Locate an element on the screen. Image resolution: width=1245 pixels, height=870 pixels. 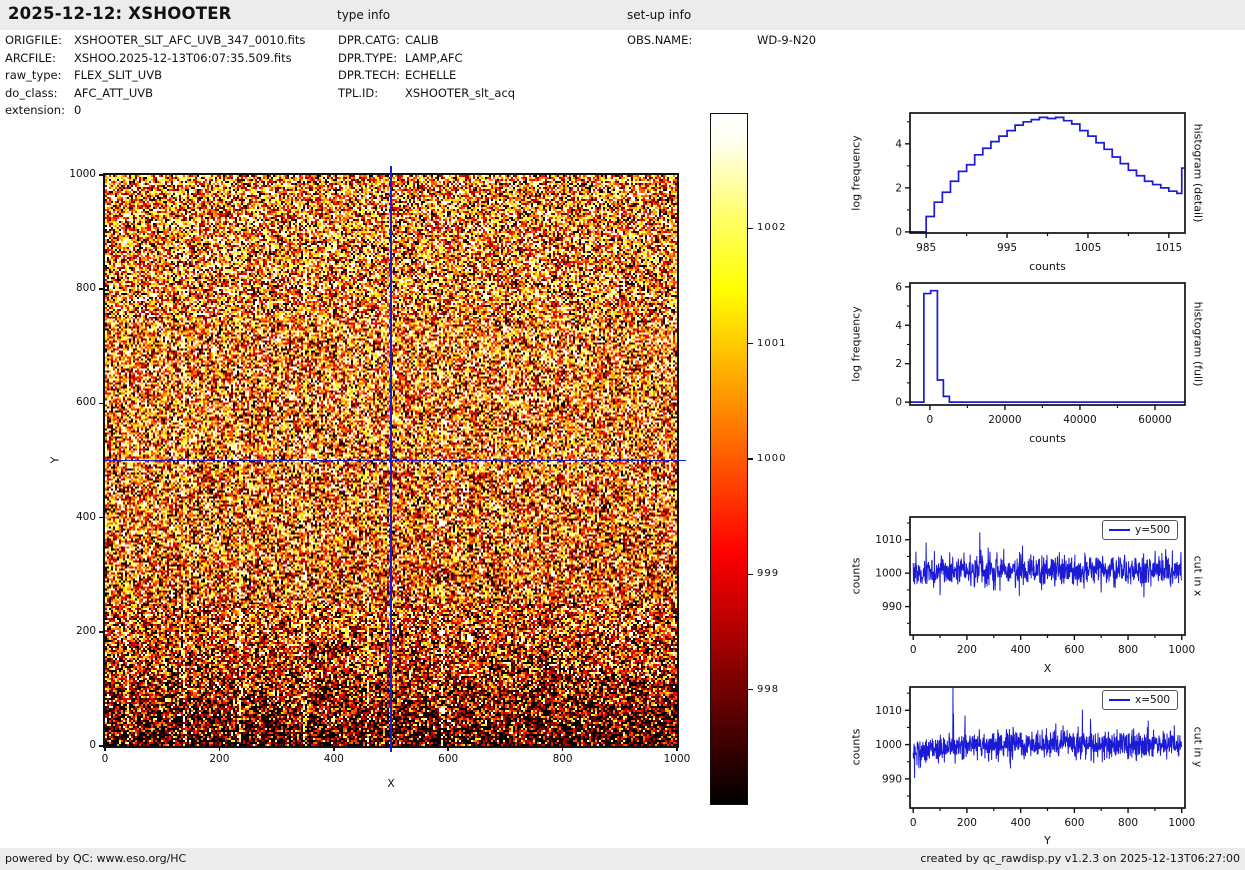
metadata-value: XSHOOTER_SLT_AFC_UVB_347_0010.fits is located at coordinates (190, 40).